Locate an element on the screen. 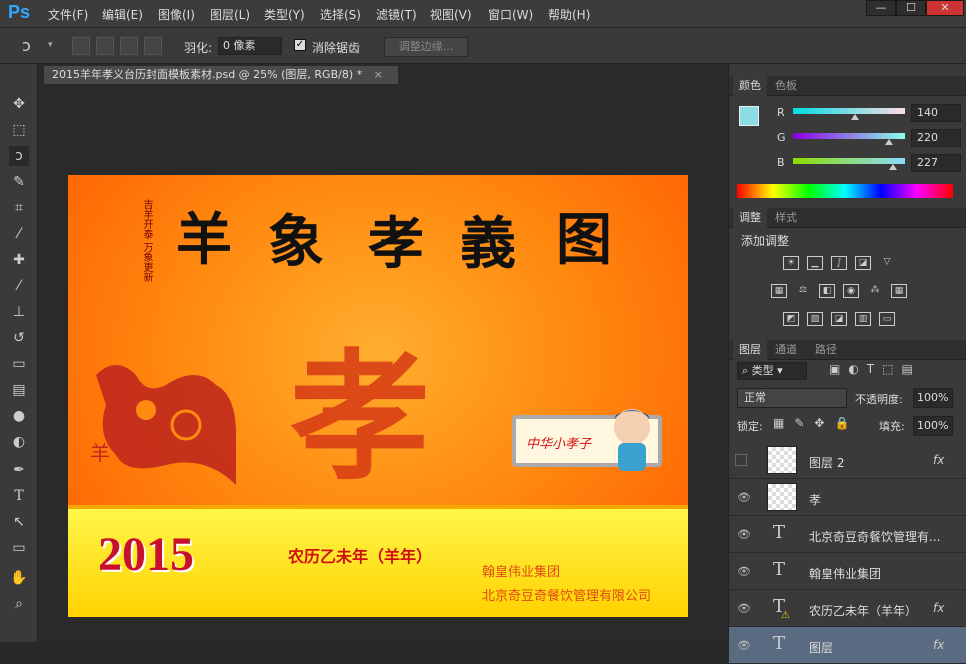  green-slider-thumb is located at coordinates (889, 142).